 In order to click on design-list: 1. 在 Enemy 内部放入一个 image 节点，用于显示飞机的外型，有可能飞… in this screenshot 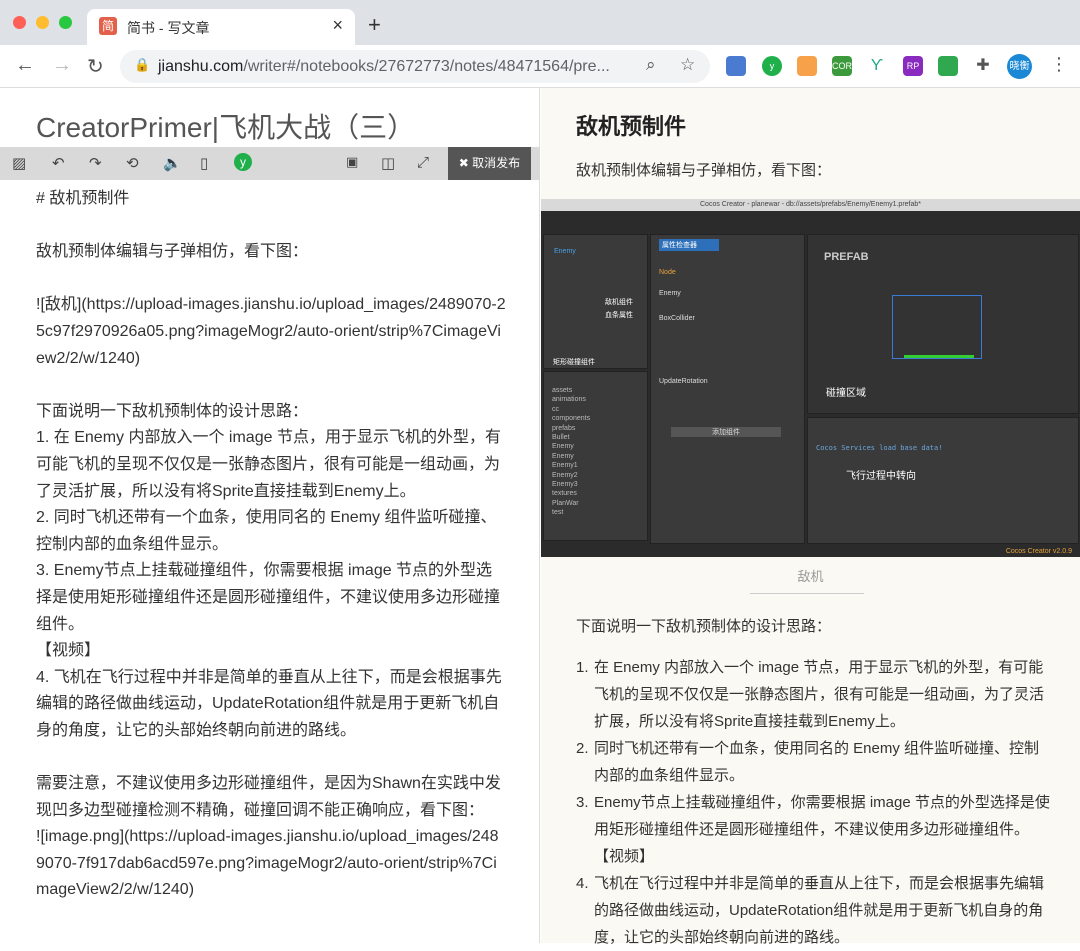, I will do `click(813, 802)`.